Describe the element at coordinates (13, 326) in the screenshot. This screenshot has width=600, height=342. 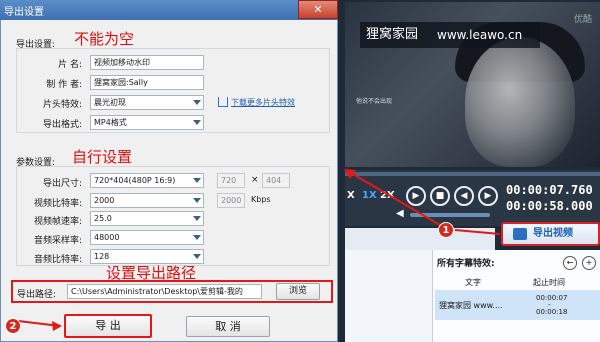
I see `step-2-badge: 2` at that location.